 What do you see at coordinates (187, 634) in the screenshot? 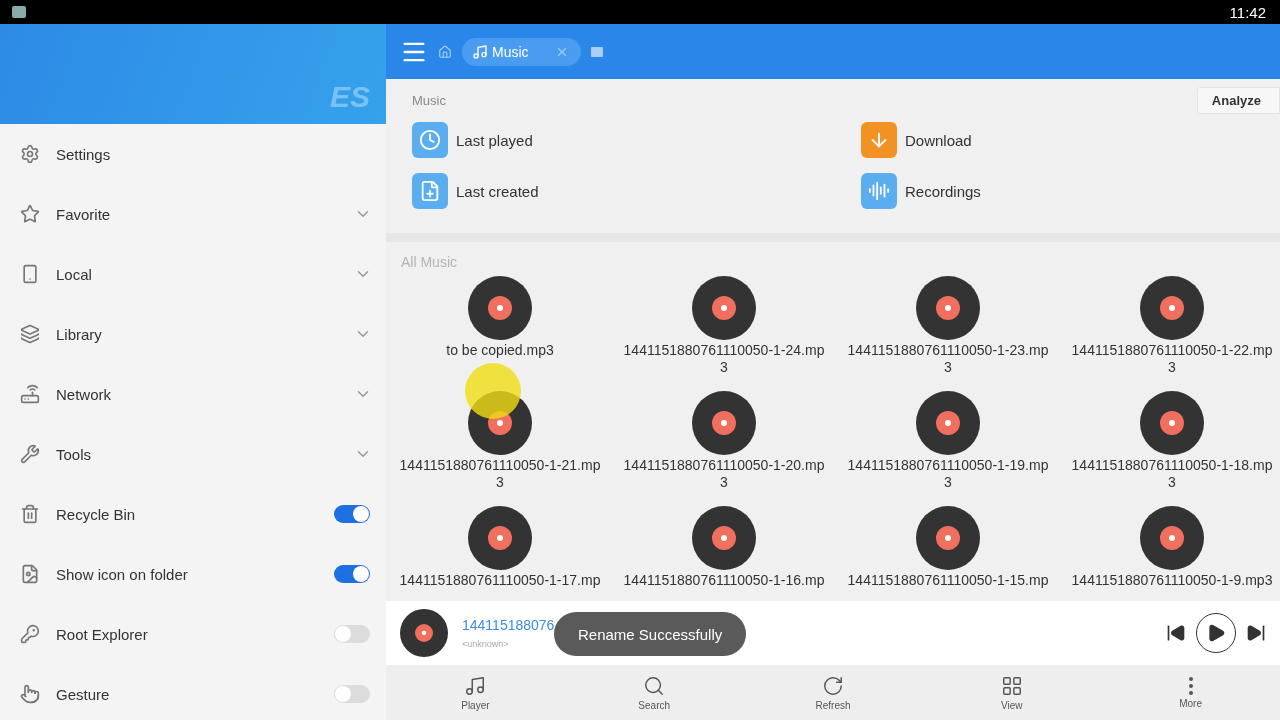
I see `sidebar-item: Root Explorer` at bounding box center [187, 634].